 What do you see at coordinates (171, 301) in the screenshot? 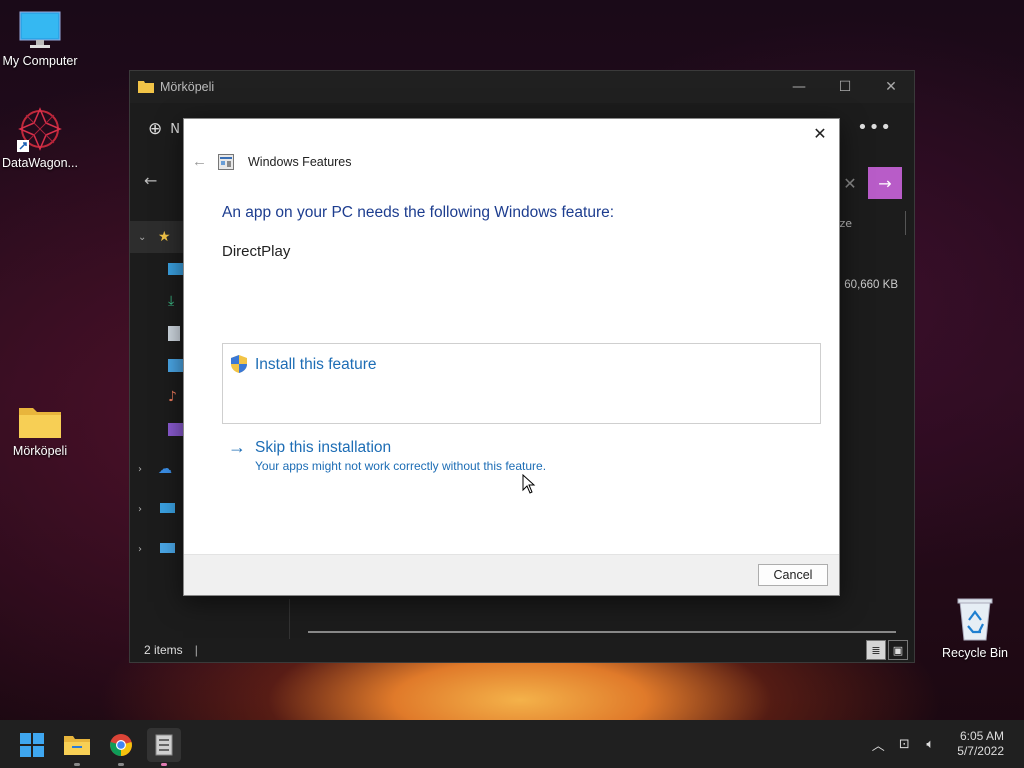
I see `download-icon: ⤓` at bounding box center [171, 301].